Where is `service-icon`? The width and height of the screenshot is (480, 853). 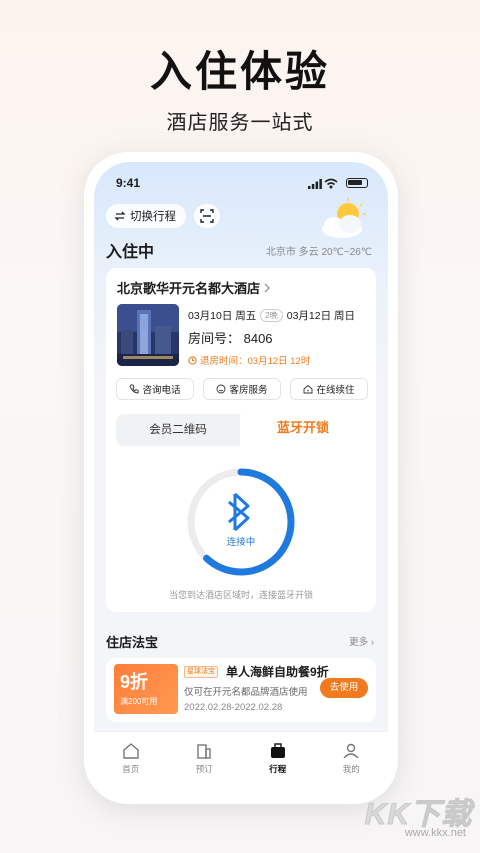 service-icon is located at coordinates (221, 389).